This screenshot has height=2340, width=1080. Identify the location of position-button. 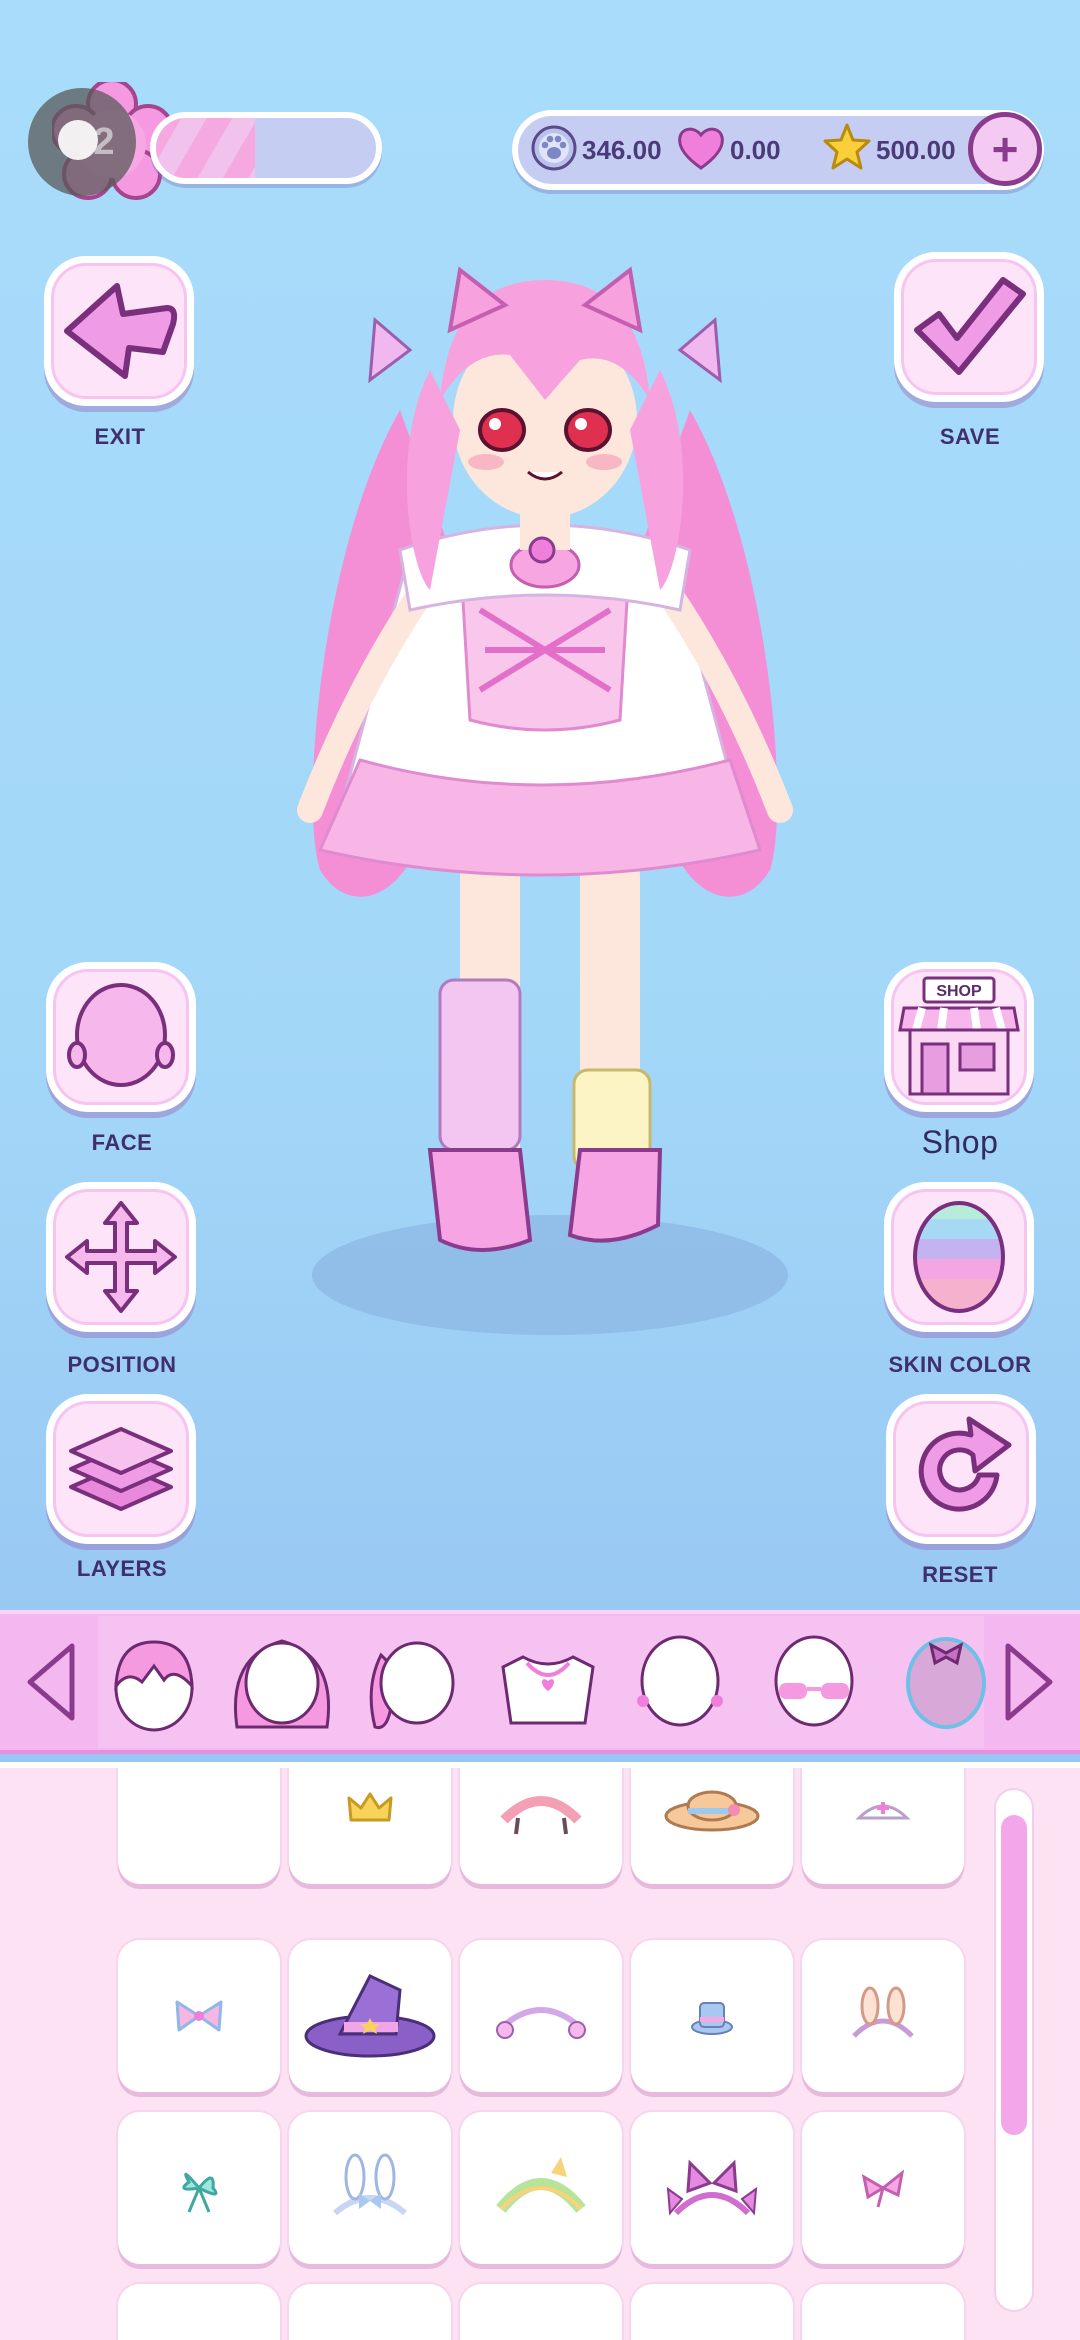
(121, 1257).